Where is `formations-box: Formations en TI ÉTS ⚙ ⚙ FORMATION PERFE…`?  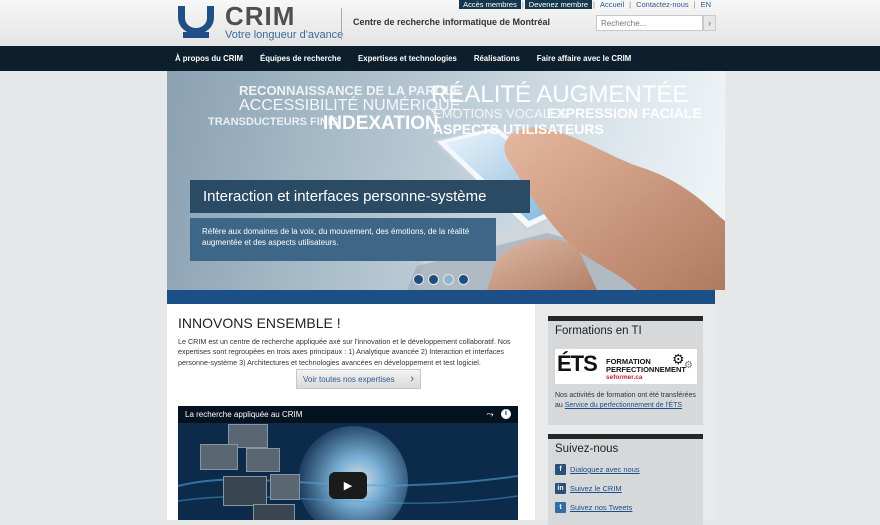
formations-box: Formations en TI ÉTS ⚙ ⚙ FORMATION PERFE… is located at coordinates (625, 370).